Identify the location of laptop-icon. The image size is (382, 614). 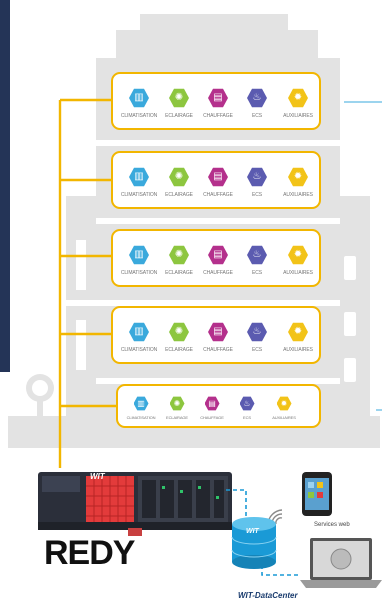
(341, 563).